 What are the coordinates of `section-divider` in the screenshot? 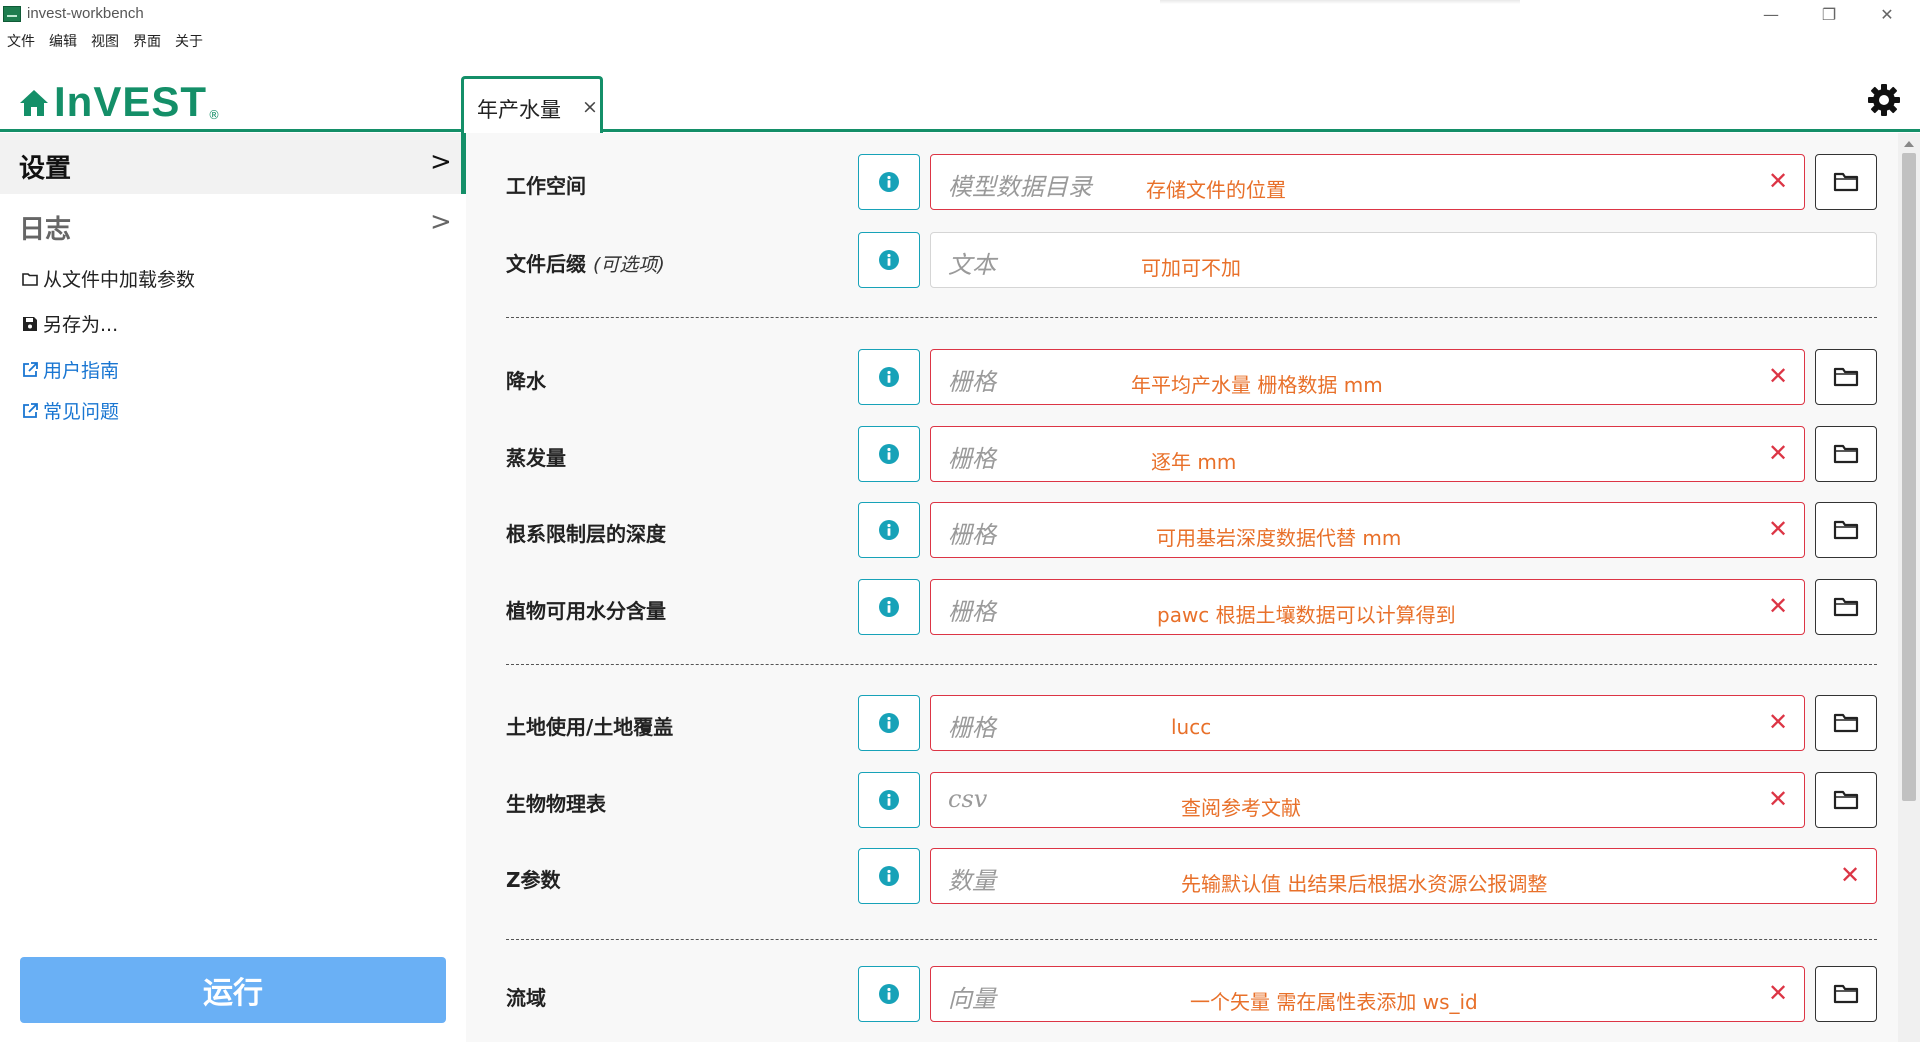 It's located at (1191, 939).